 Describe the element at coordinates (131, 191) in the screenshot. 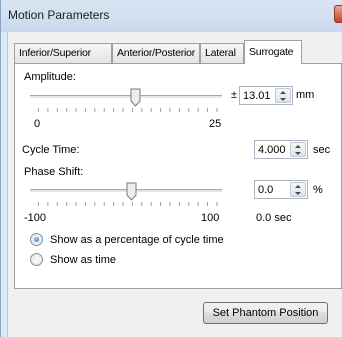

I see `phase-shift-slider-thumb` at that location.